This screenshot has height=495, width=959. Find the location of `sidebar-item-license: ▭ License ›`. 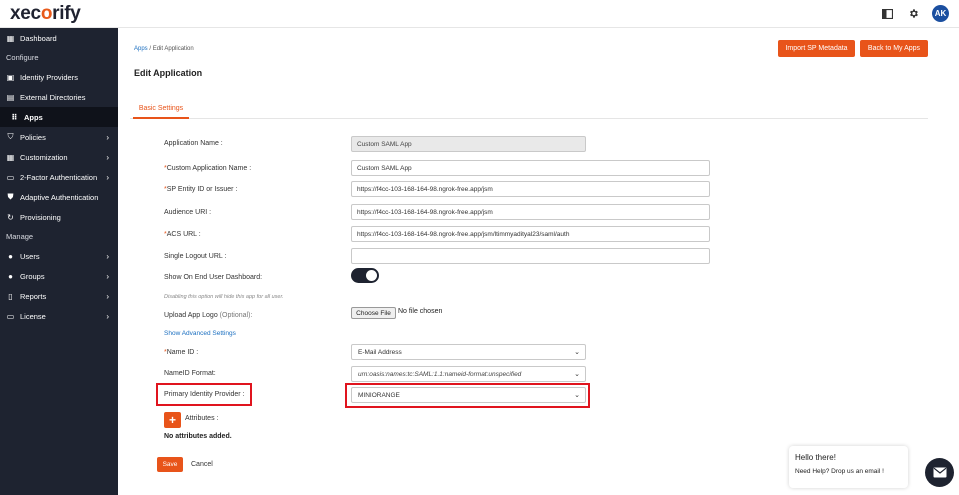

sidebar-item-license: ▭ License › is located at coordinates (59, 316).